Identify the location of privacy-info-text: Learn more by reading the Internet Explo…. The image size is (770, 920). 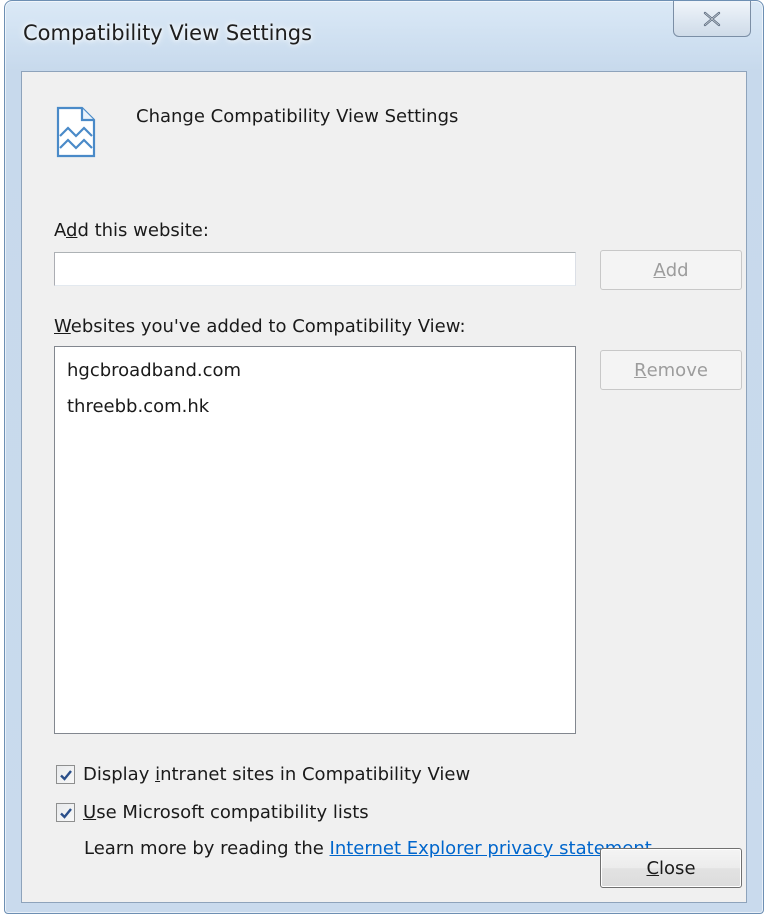
(368, 848).